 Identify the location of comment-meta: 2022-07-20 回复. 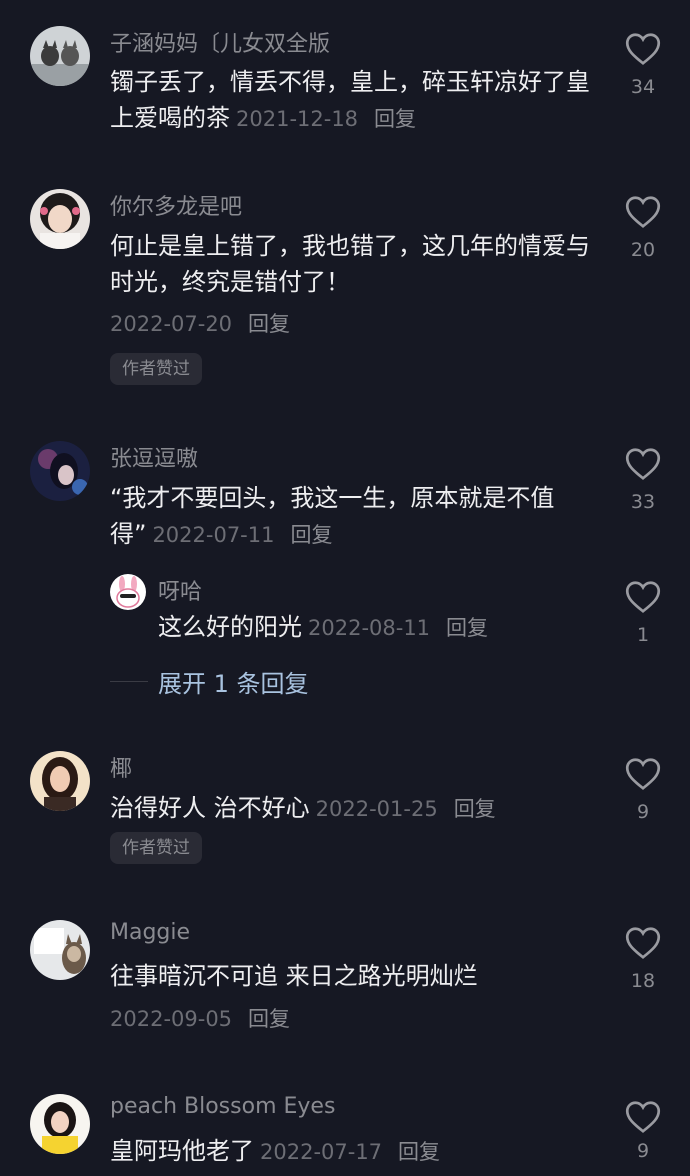
(350, 323).